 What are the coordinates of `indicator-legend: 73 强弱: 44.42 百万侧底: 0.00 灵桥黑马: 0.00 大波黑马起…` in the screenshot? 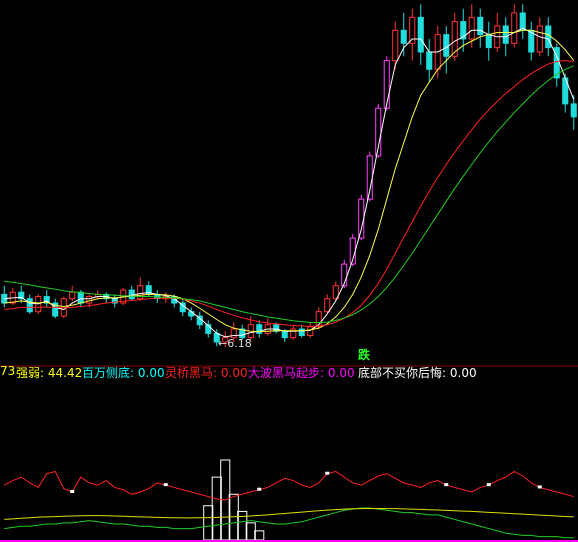 It's located at (289, 371).